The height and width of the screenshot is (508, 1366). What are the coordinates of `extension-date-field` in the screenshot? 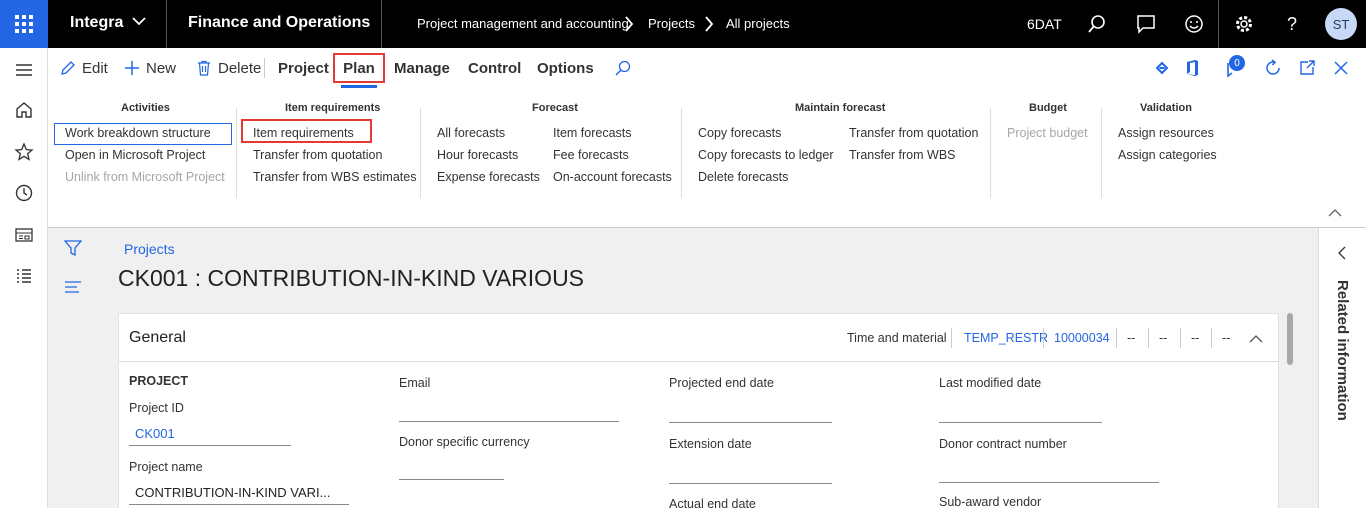 It's located at (750, 483).